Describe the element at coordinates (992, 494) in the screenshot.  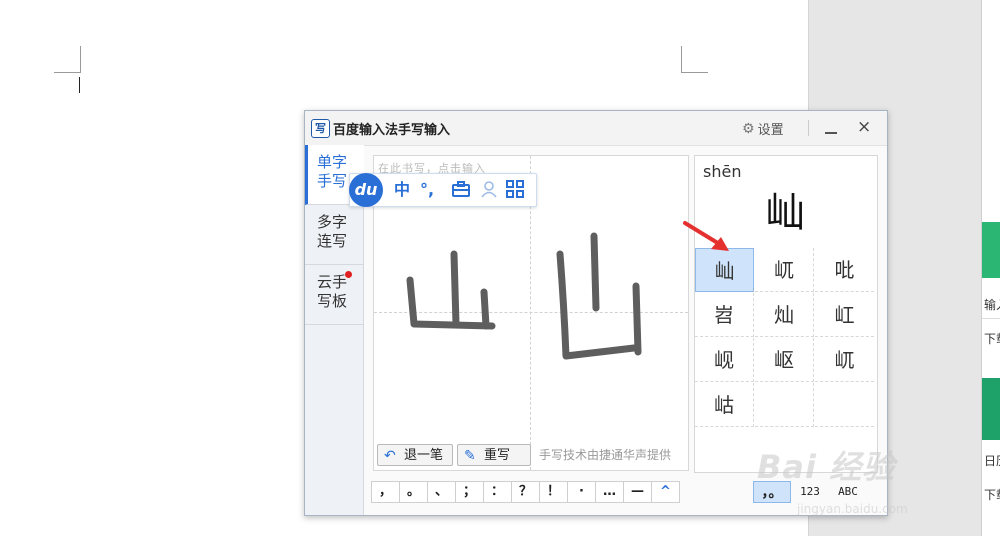
I see `side-text-4: 下载` at that location.